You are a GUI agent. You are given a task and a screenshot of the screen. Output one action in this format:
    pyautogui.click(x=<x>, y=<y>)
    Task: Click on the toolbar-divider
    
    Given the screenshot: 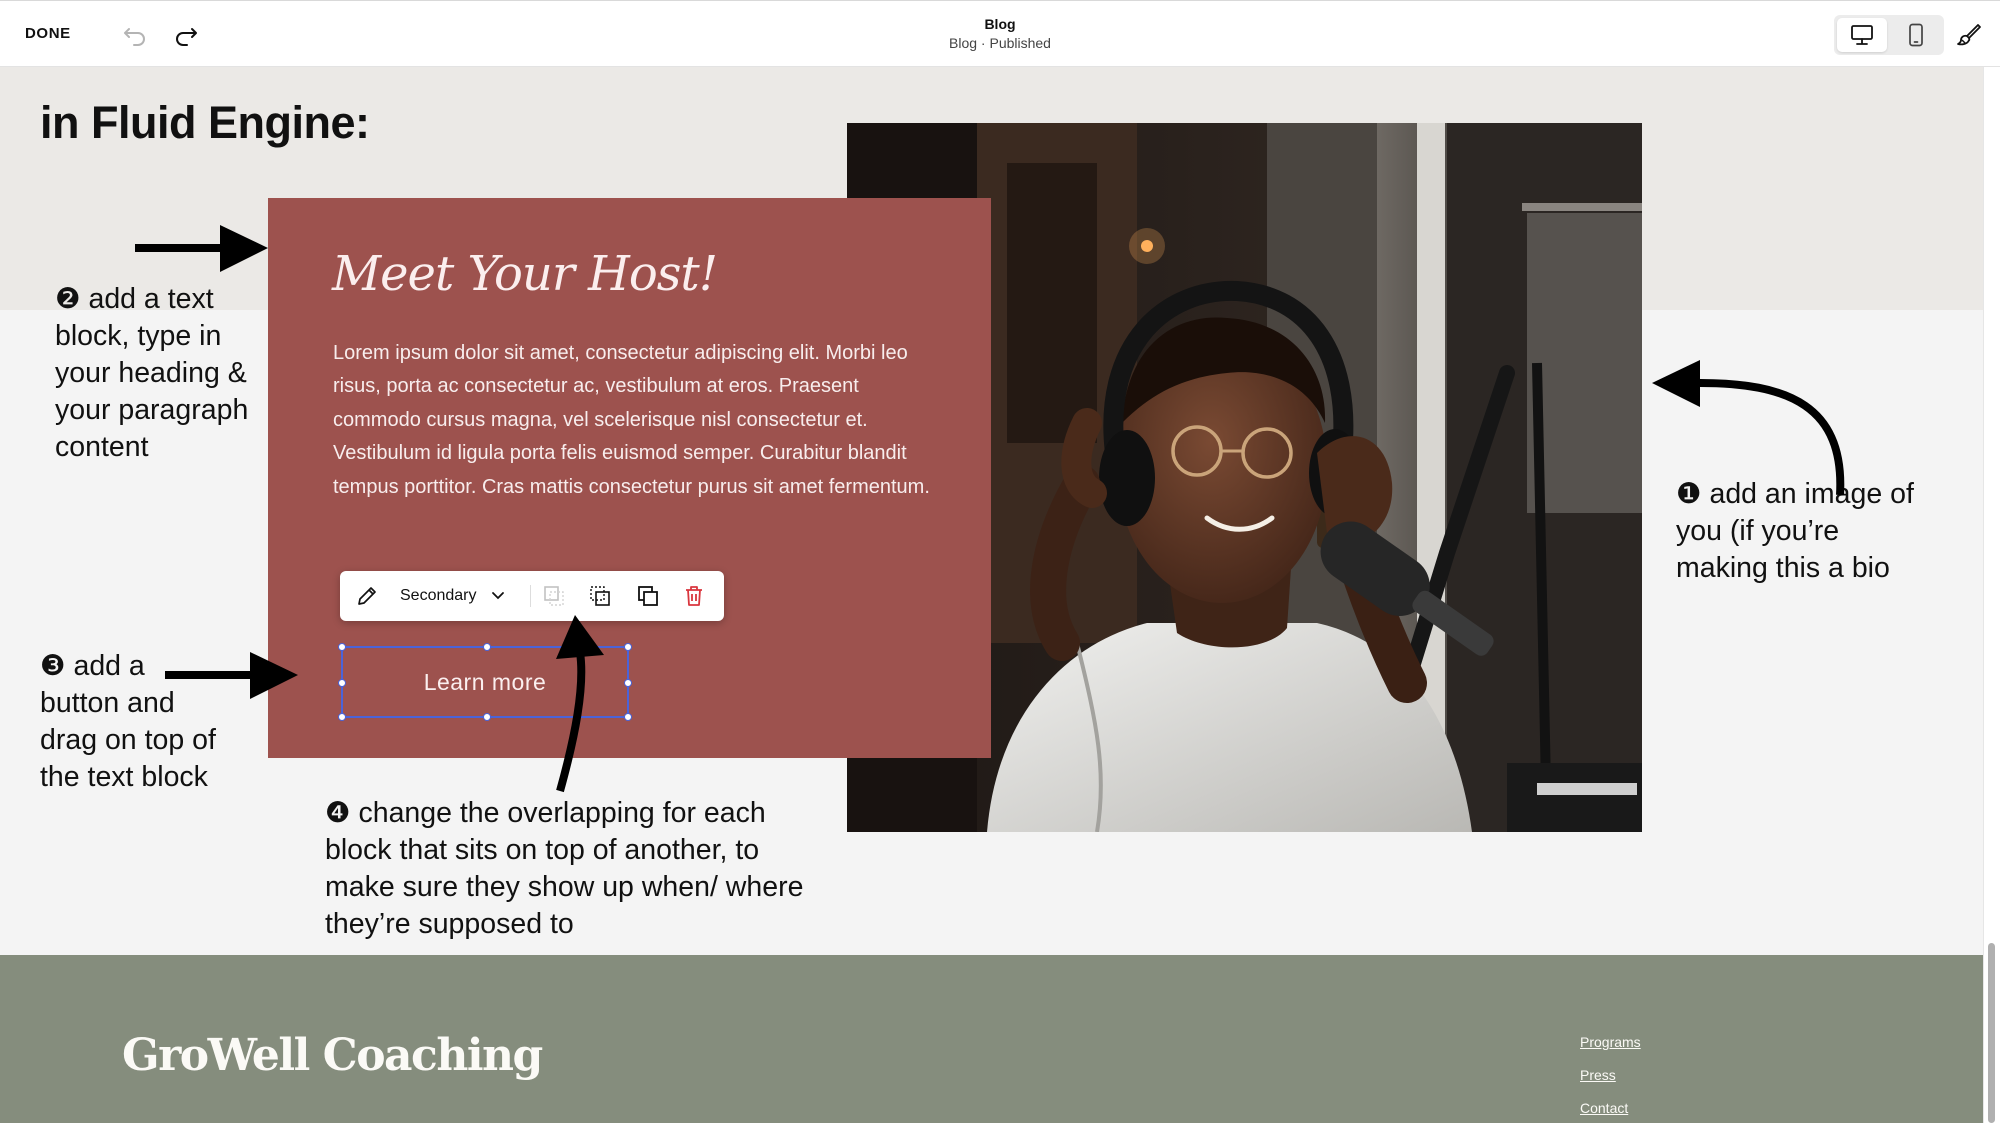 What is the action you would take?
    pyautogui.click(x=530, y=596)
    